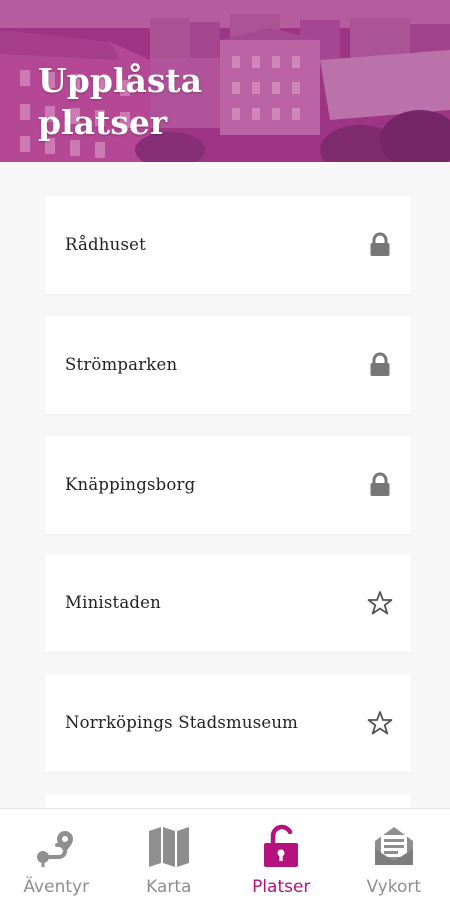 This screenshot has width=450, height=901. I want to click on place-name: Knäppingsborg, so click(130, 485).